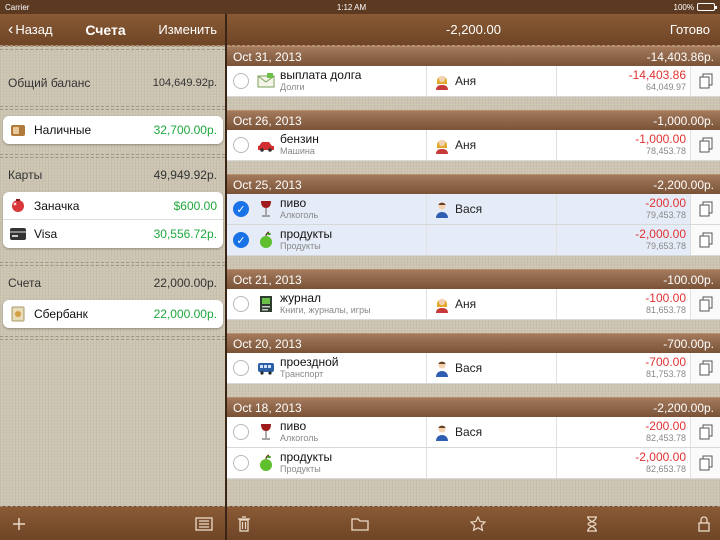  What do you see at coordinates (267, 343) in the screenshot?
I see `day-date: Oct 20, 2013` at bounding box center [267, 343].